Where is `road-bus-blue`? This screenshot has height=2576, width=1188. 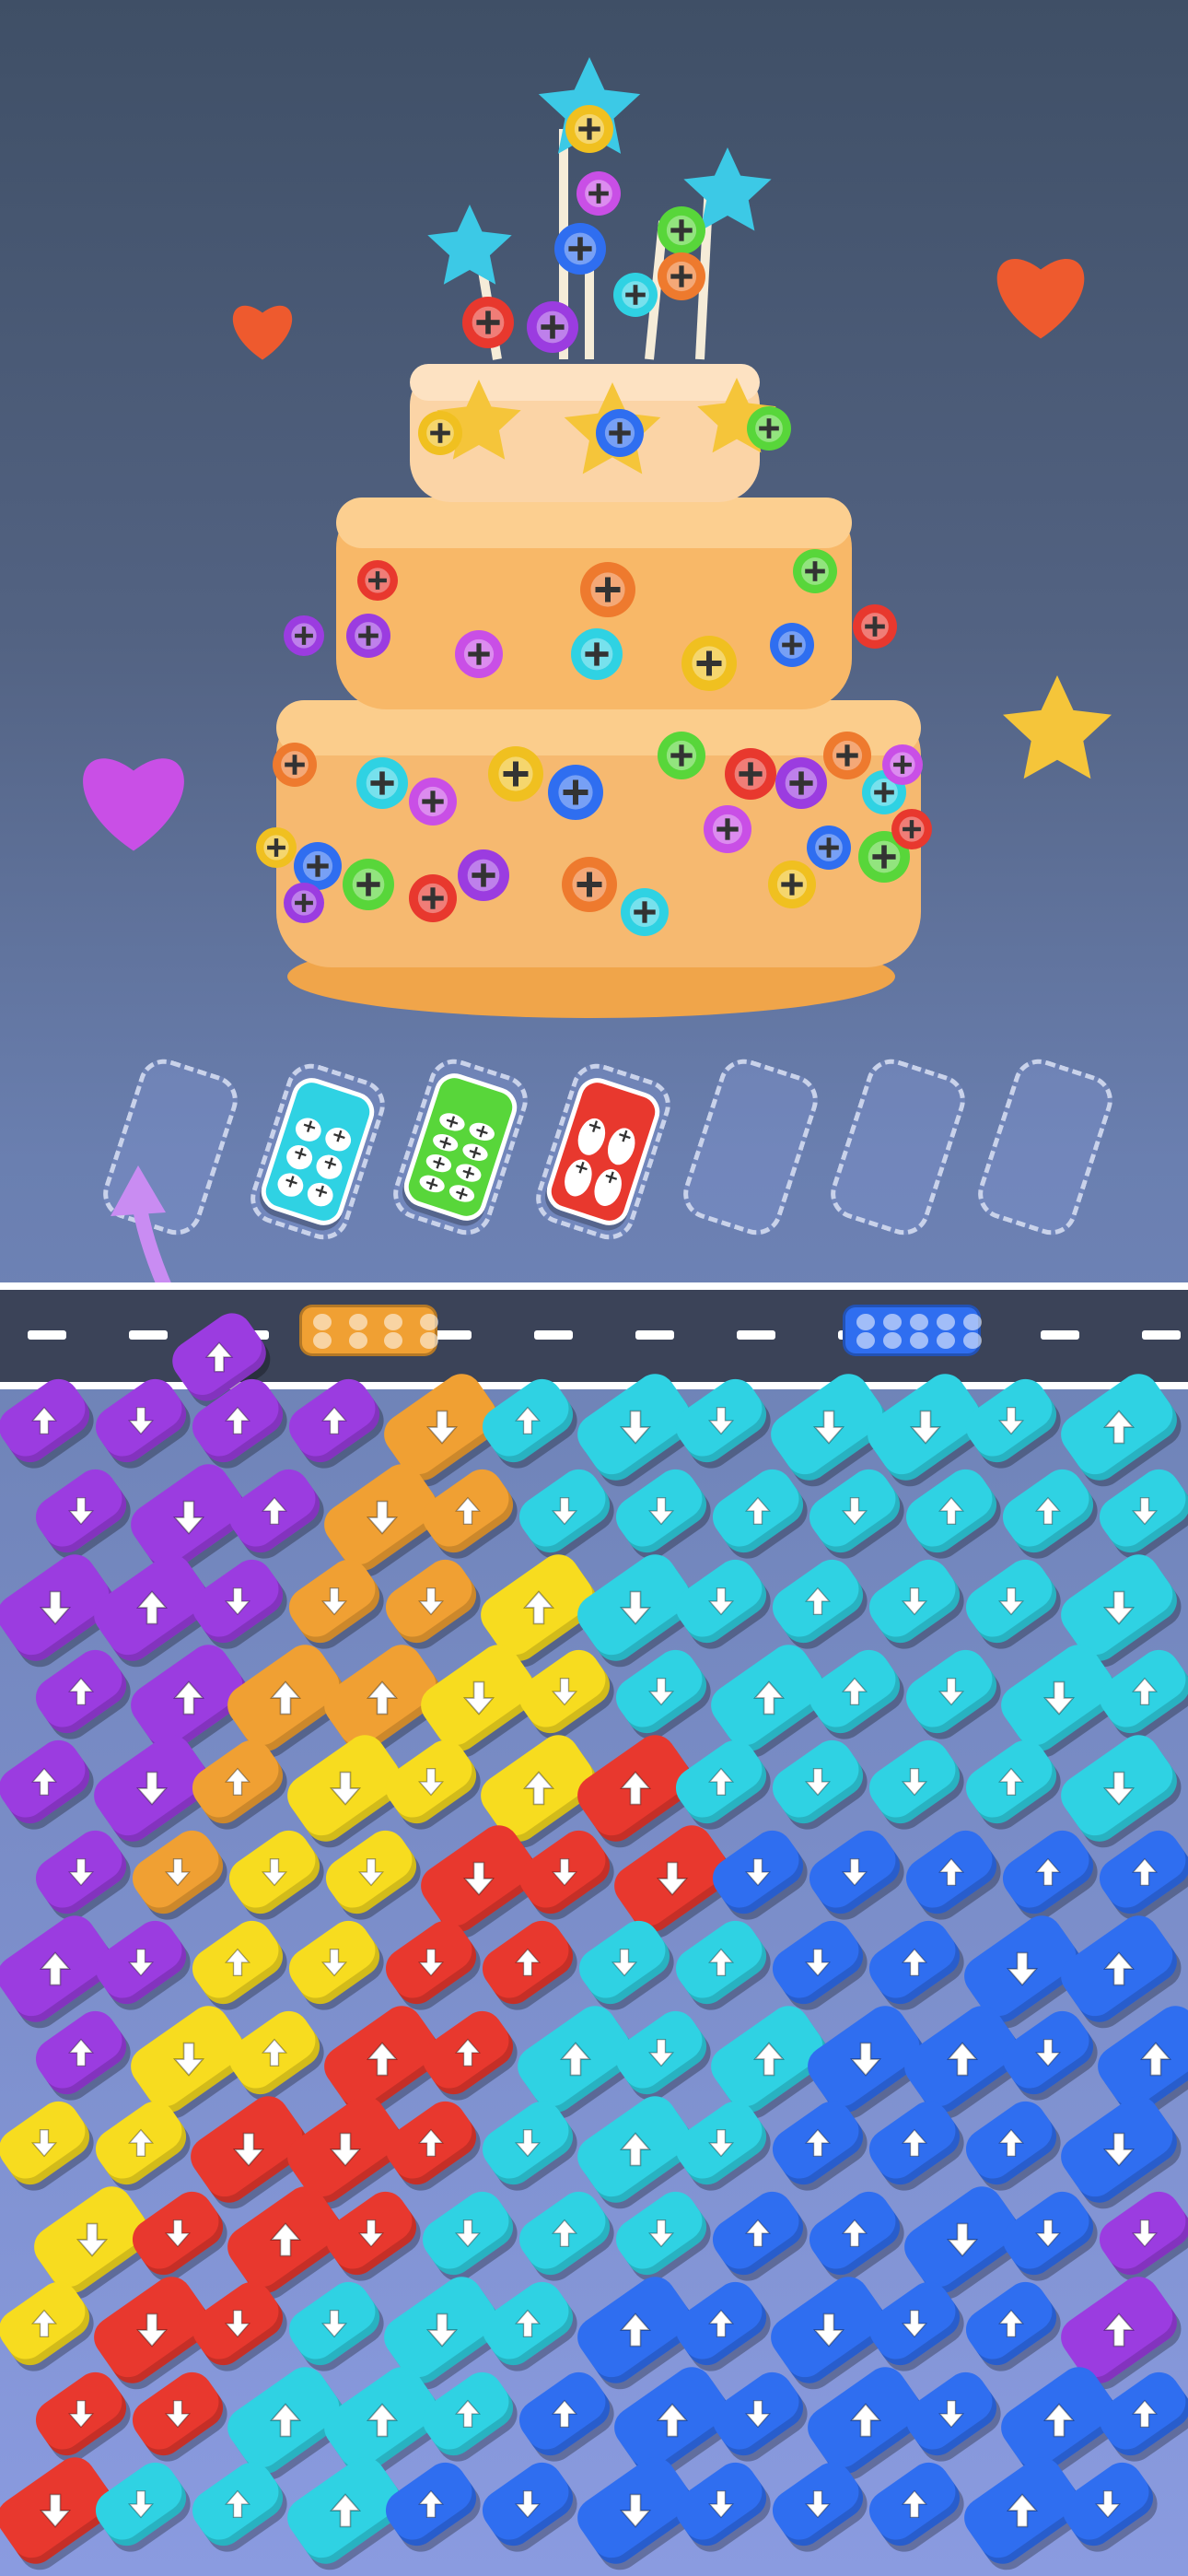
road-bus-blue is located at coordinates (912, 1330).